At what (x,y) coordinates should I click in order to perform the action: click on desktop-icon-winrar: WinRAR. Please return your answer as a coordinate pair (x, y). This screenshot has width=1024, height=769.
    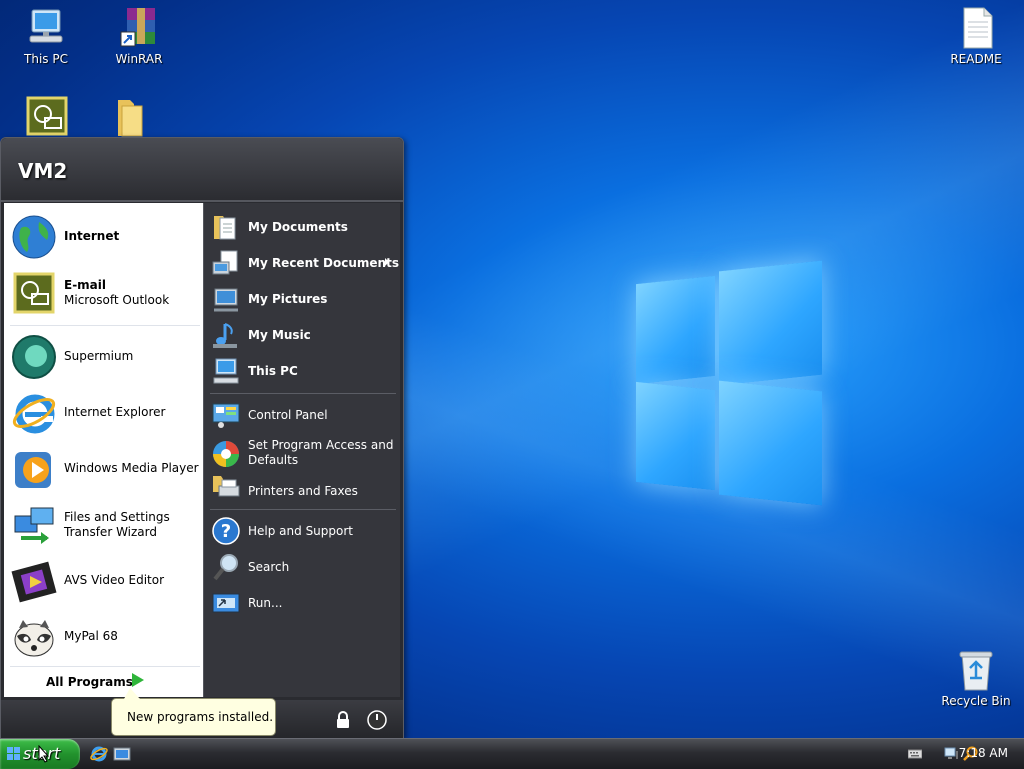
    Looking at the image, I should click on (139, 36).